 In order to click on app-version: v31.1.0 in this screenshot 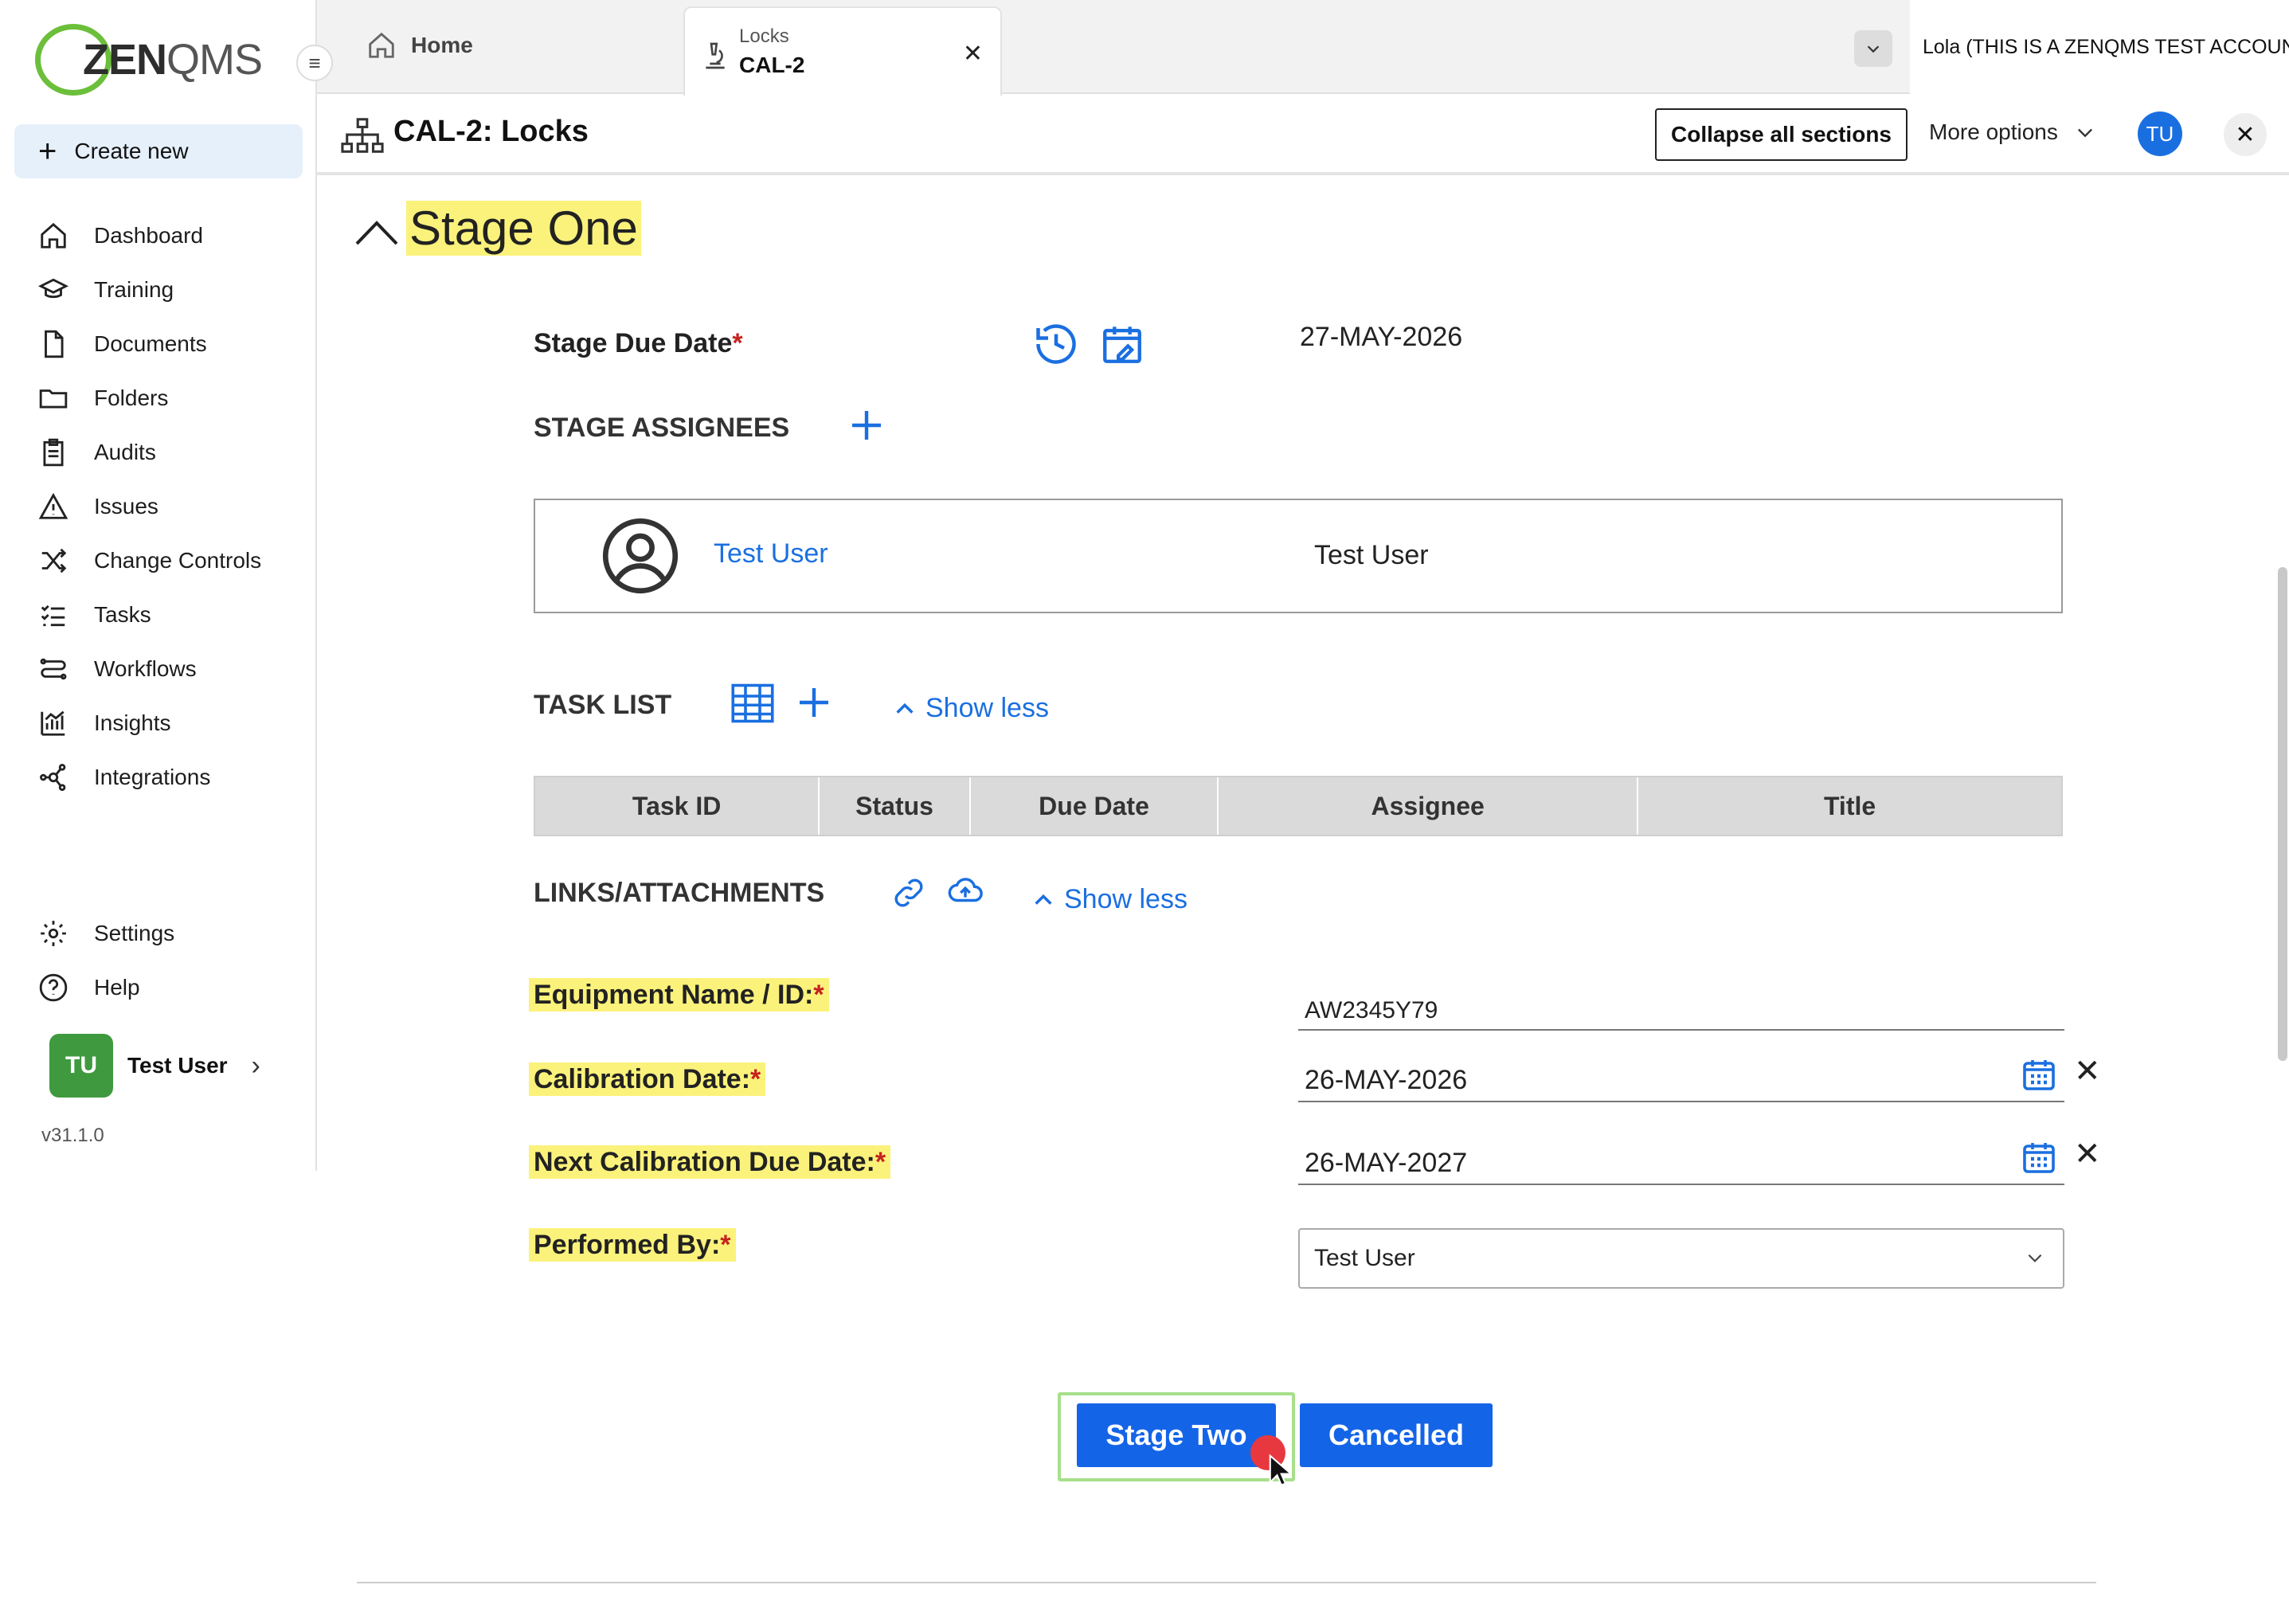, I will do `click(72, 1135)`.